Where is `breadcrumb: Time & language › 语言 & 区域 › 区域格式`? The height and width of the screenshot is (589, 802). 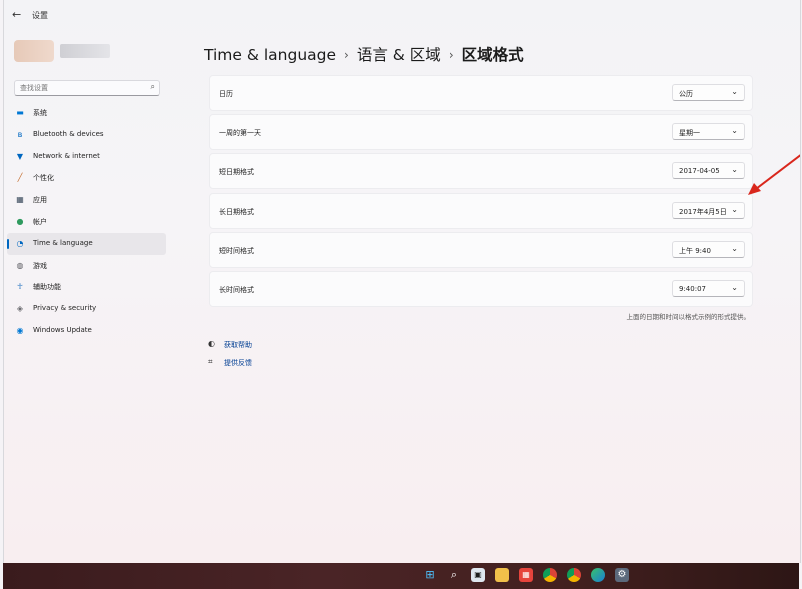 breadcrumb: Time & language › 语言 & 区域 › 区域格式 is located at coordinates (364, 54).